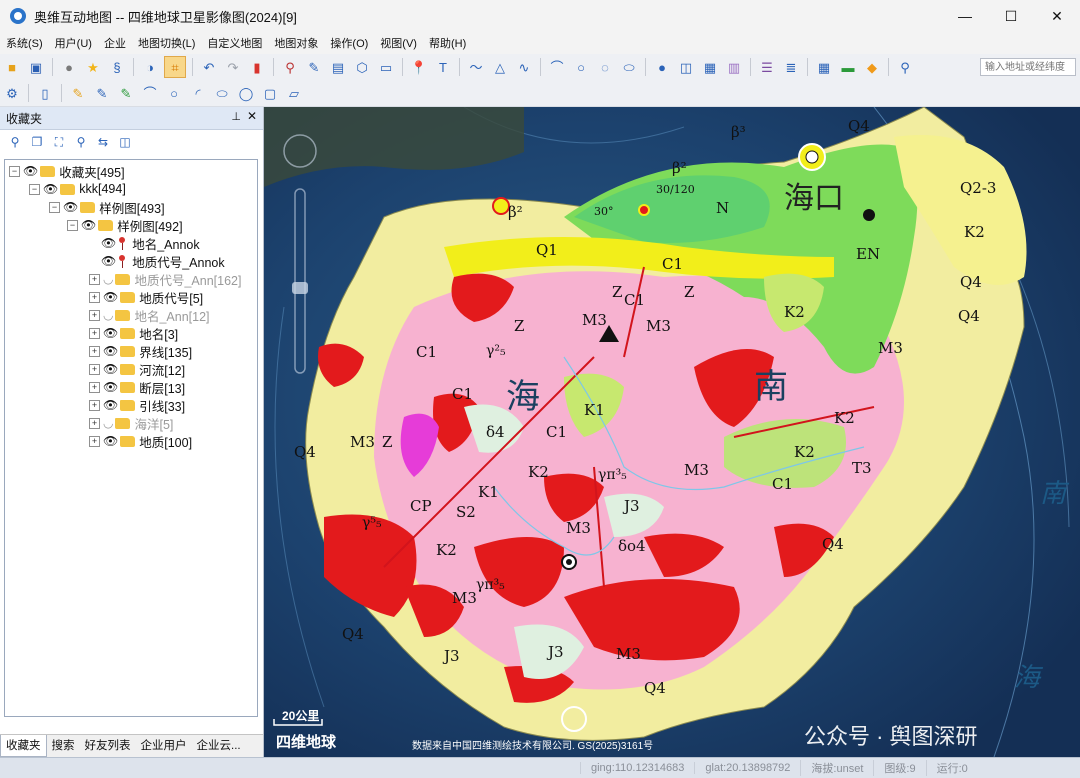  What do you see at coordinates (103, 142) in the screenshot?
I see `sync-icon: ⇆` at bounding box center [103, 142].